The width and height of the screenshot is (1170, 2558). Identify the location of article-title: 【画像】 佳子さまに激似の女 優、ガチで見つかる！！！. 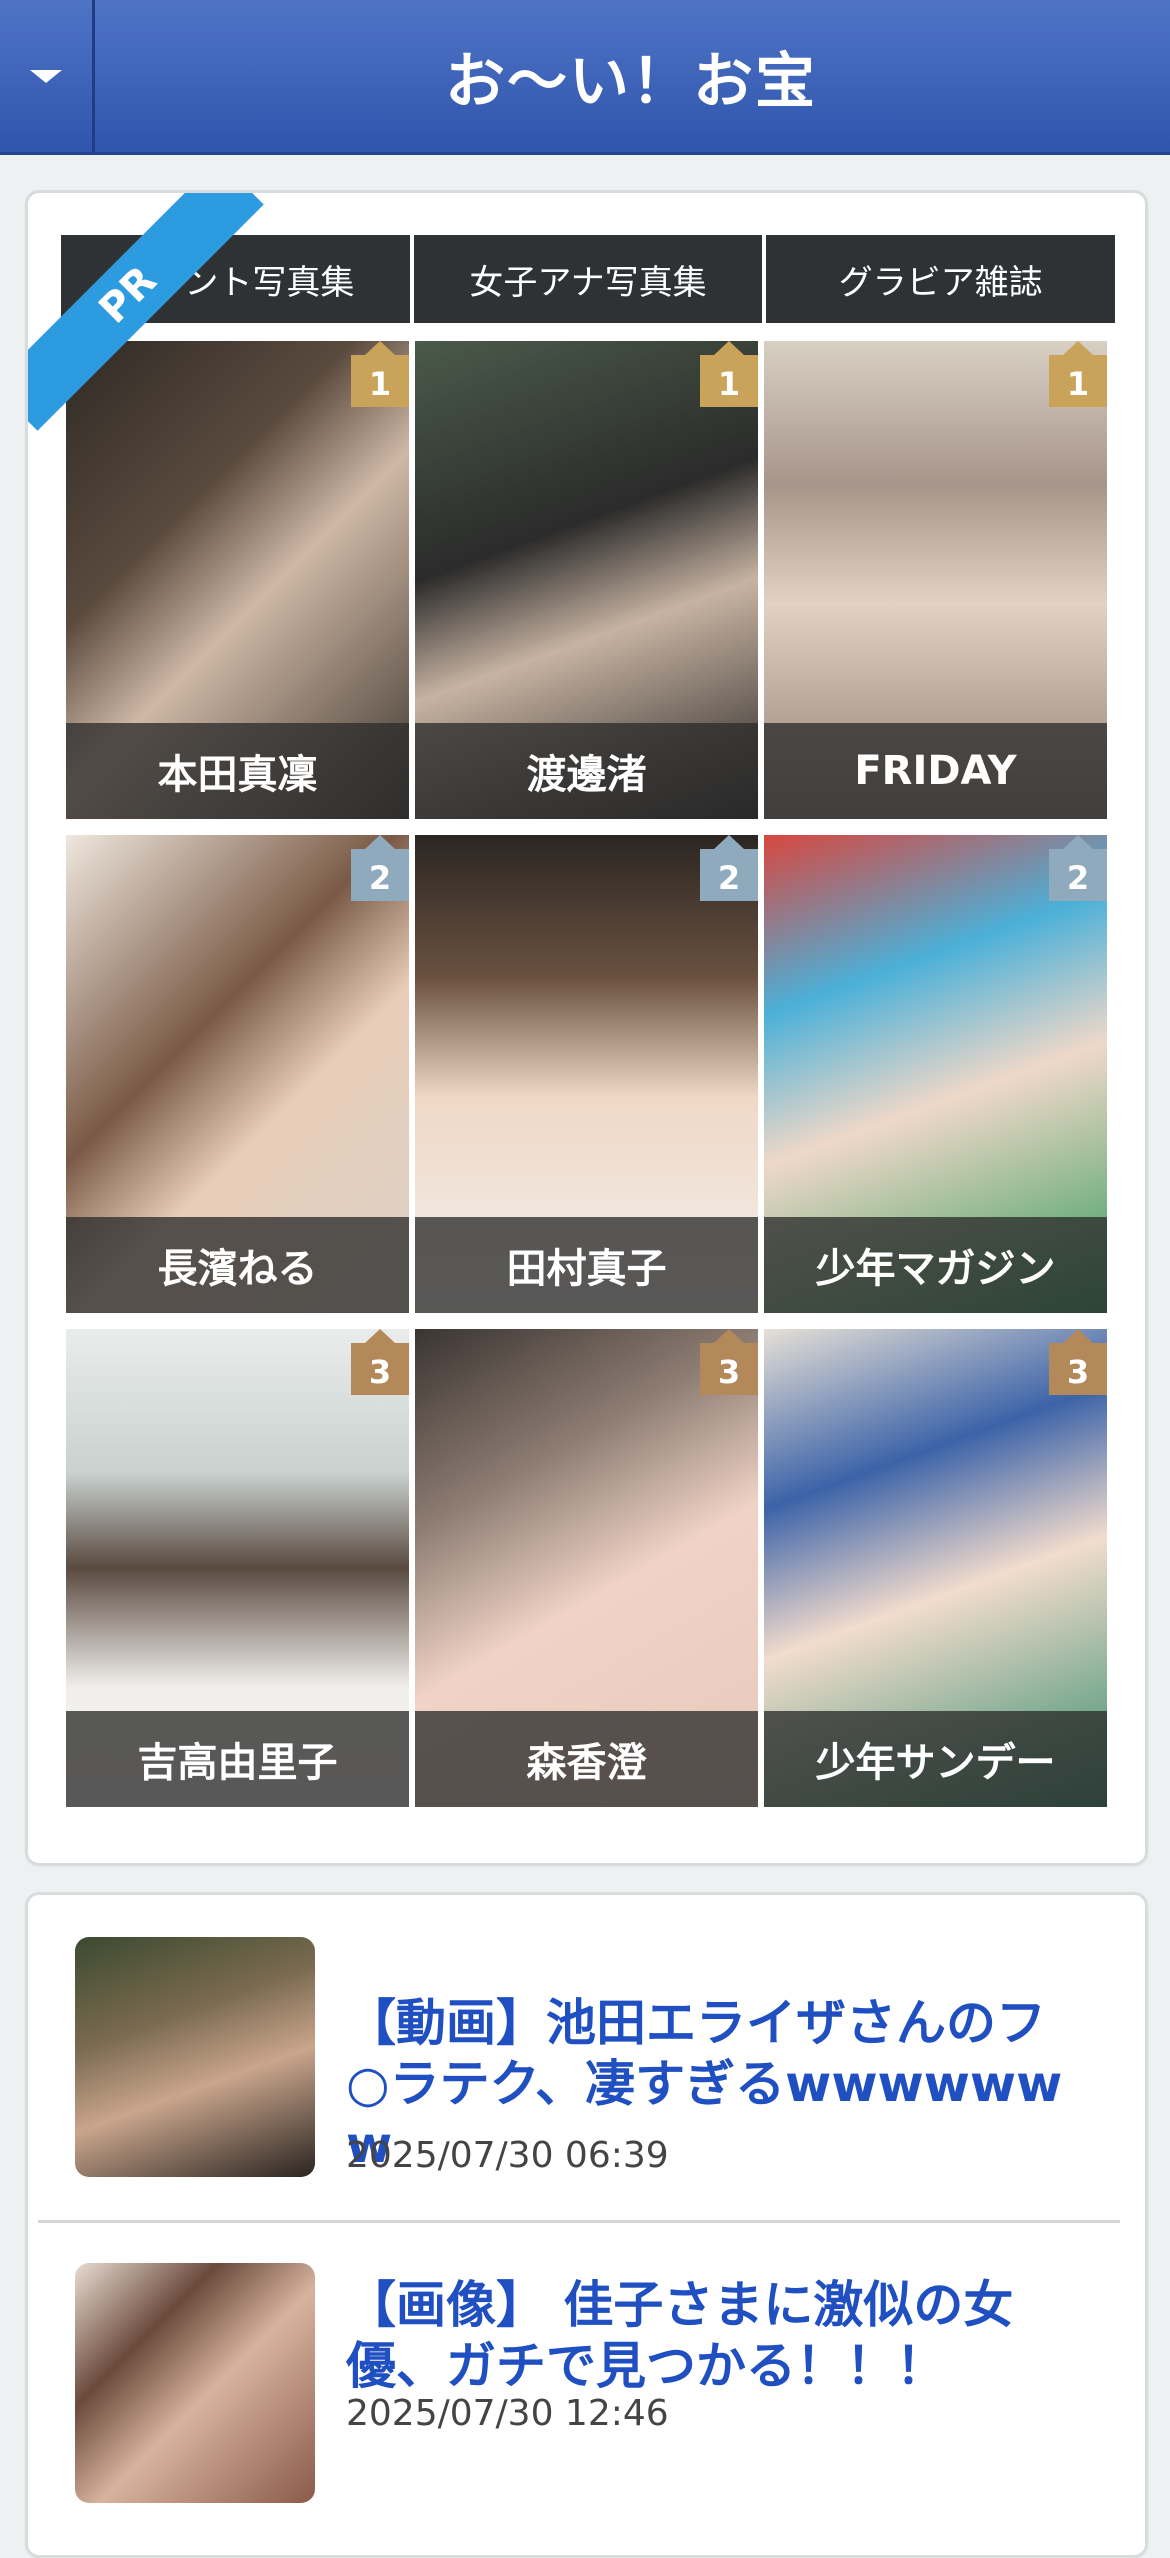
(741, 2336).